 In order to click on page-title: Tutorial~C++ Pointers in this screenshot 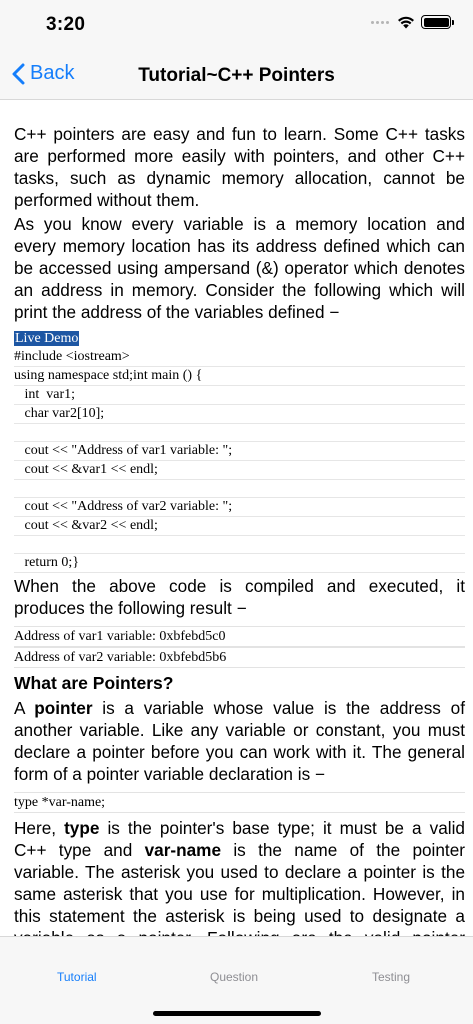, I will do `click(236, 75)`.